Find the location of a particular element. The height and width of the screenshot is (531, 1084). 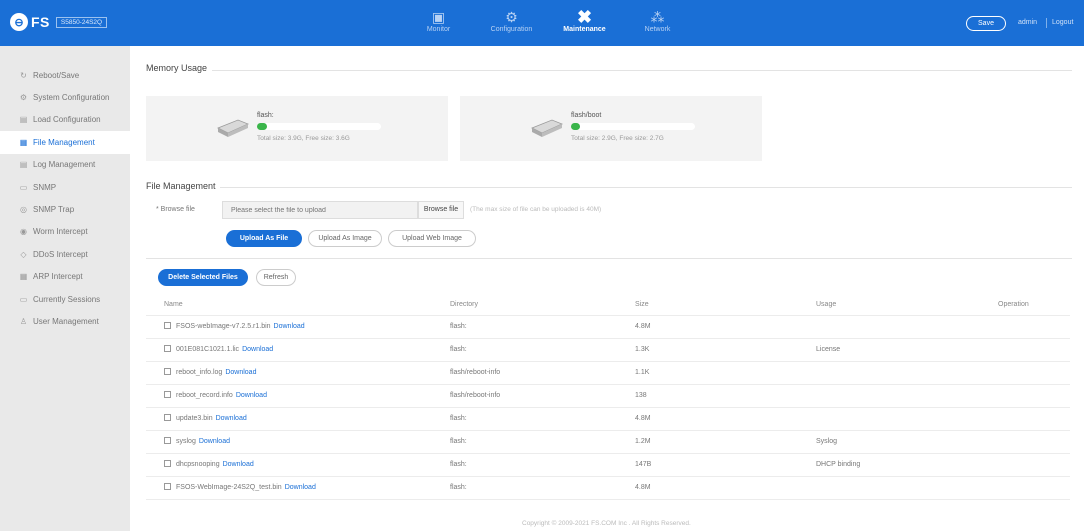

file-name-cell: update3.bin Download is located at coordinates (205, 419).